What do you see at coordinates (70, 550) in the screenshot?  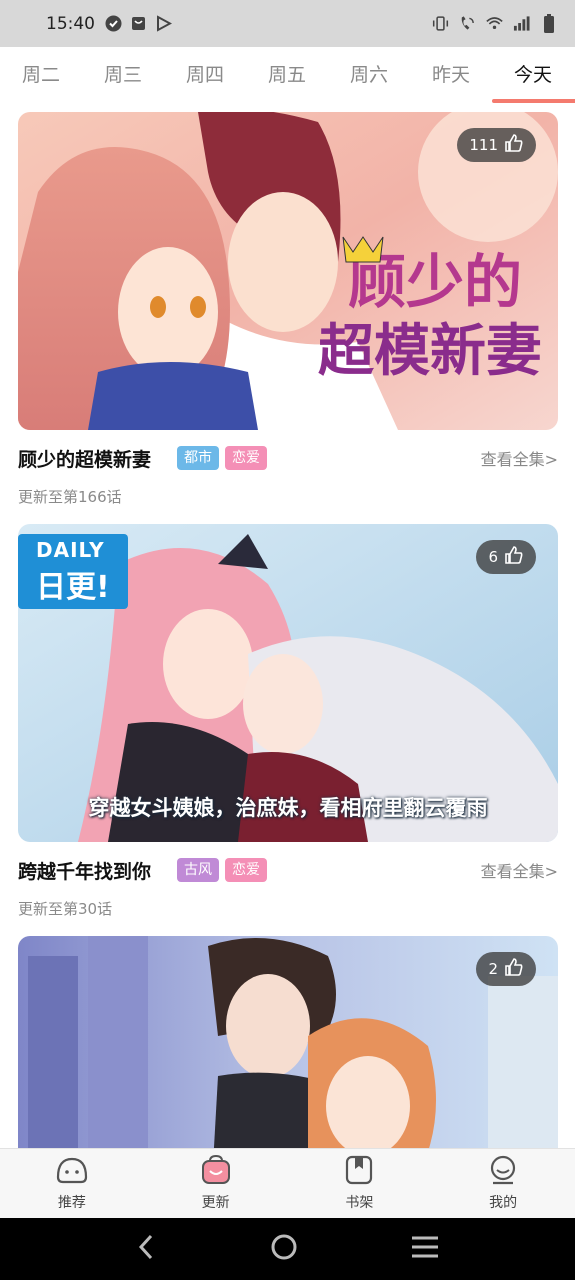 I see `daily-badge-en: DAILY` at bounding box center [70, 550].